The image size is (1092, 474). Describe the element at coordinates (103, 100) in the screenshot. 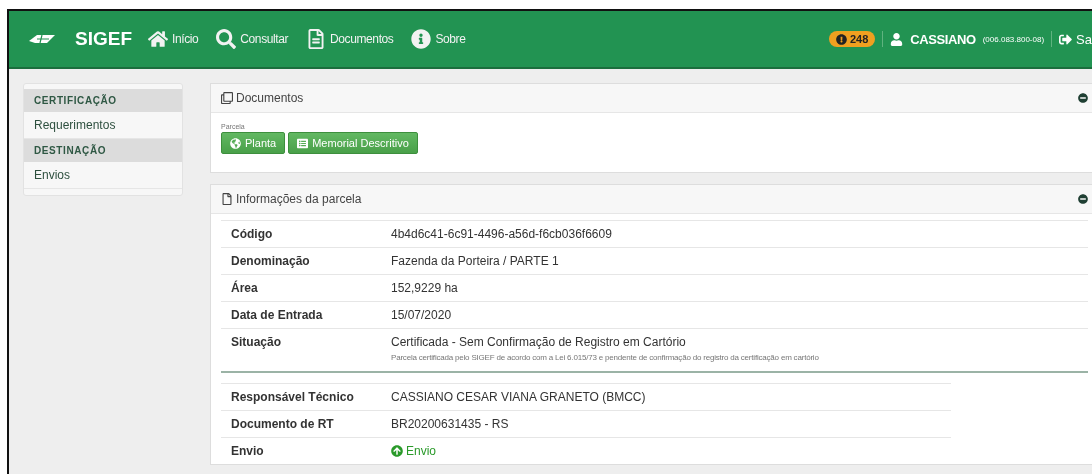

I see `sidebar-heading: CERTIFICAÇÃO` at that location.